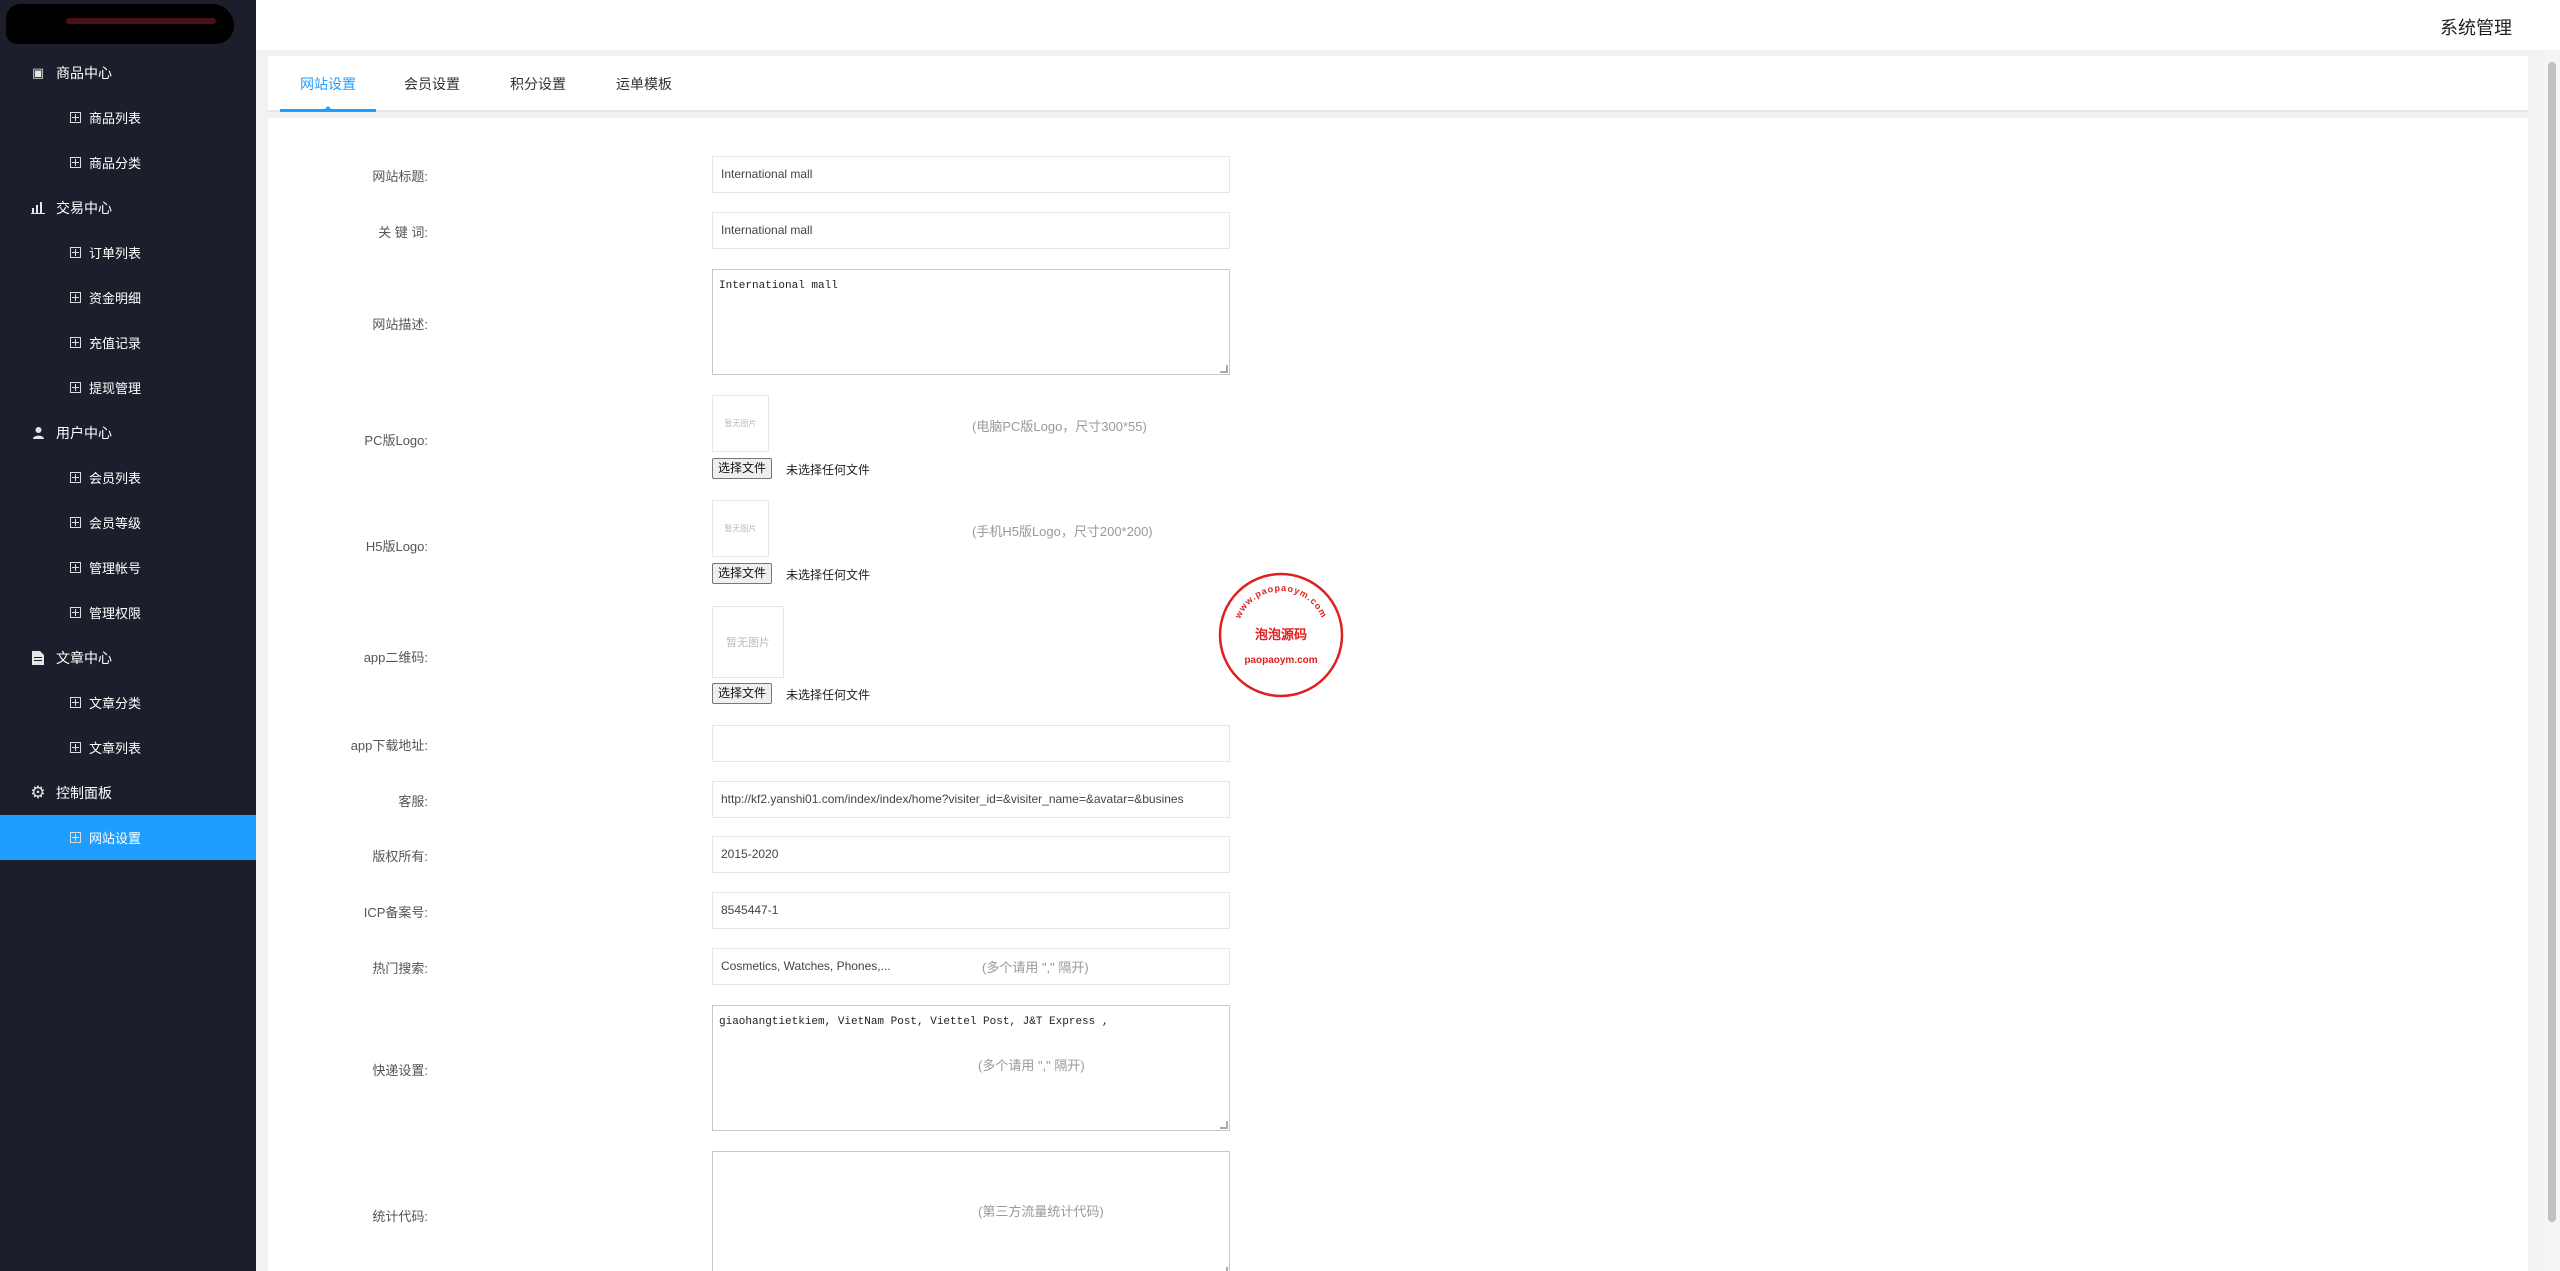 The height and width of the screenshot is (1271, 2560). What do you see at coordinates (1281, 635) in the screenshot?
I see `watermark-center-text: 泡泡源码` at bounding box center [1281, 635].